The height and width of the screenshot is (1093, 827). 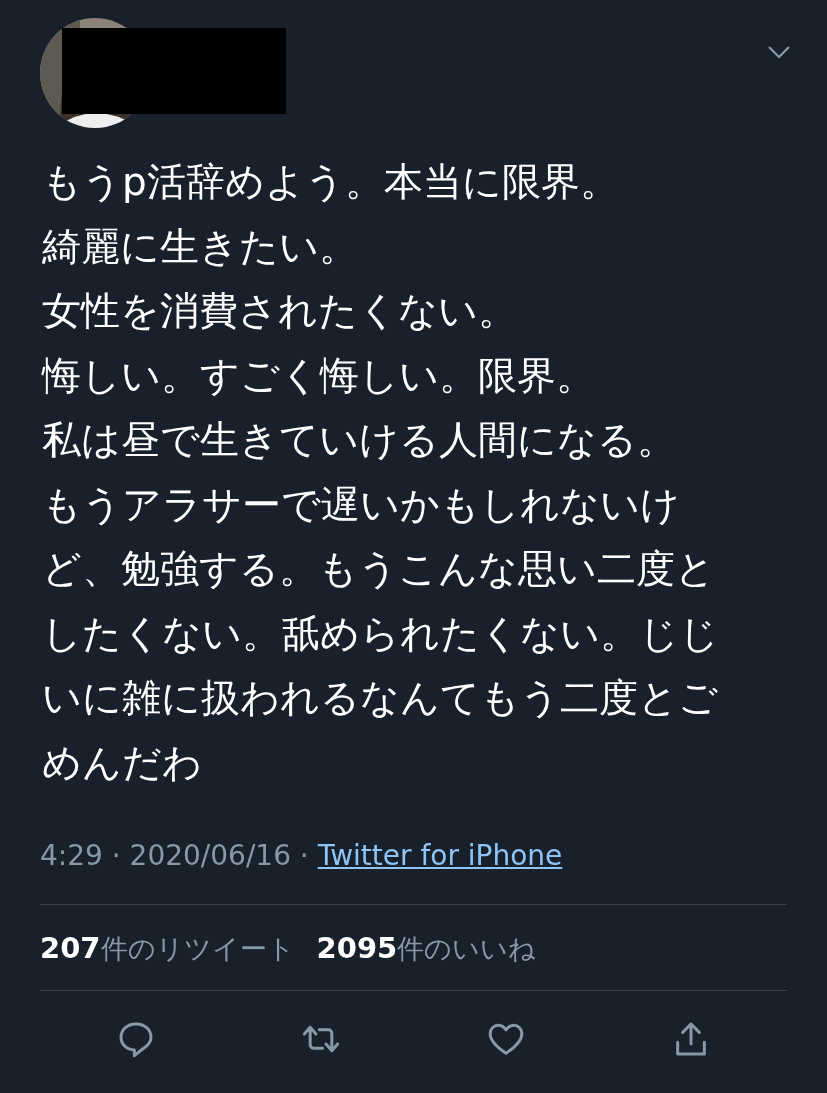 What do you see at coordinates (379, 569) in the screenshot?
I see `tweet-text-line: ど、勉強する。もうこんな思い二度と` at bounding box center [379, 569].